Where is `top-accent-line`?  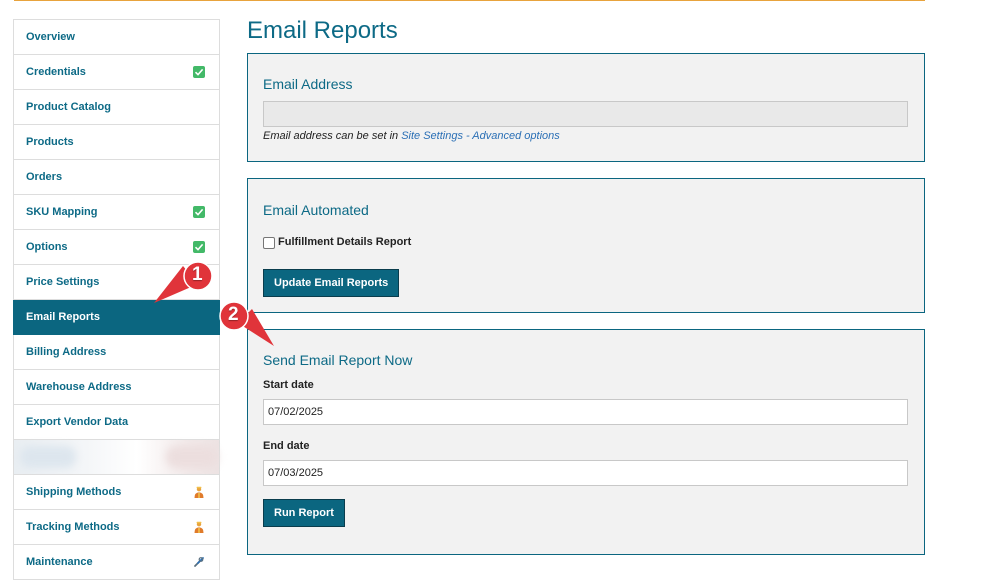 top-accent-line is located at coordinates (469, 0).